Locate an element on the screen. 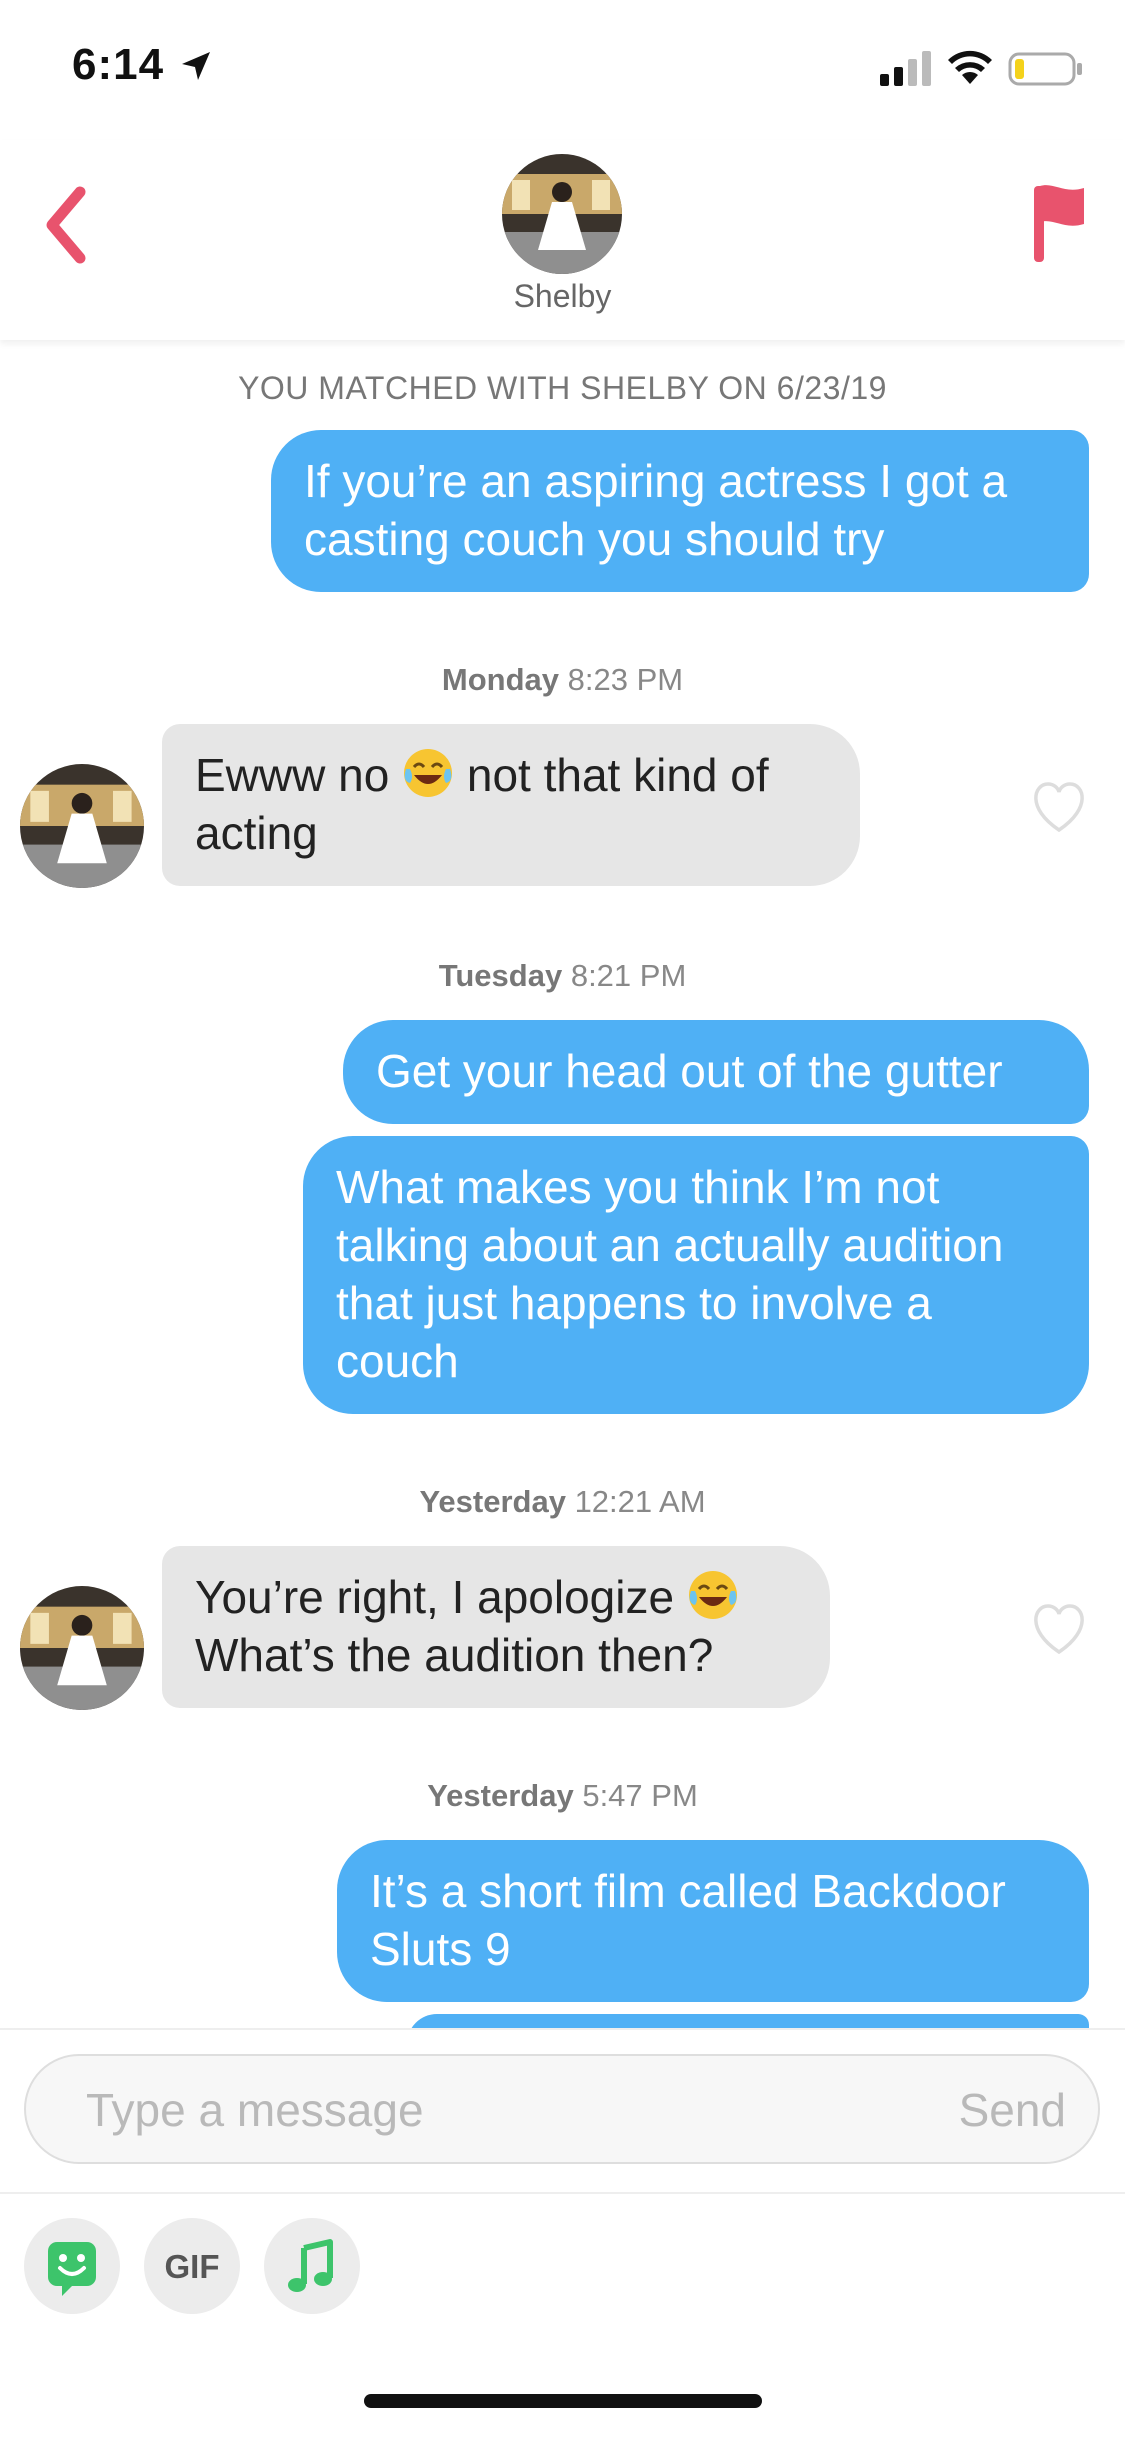 The height and width of the screenshot is (2438, 1125). message-input-placeholder: Type a message is located at coordinates (255, 2110).